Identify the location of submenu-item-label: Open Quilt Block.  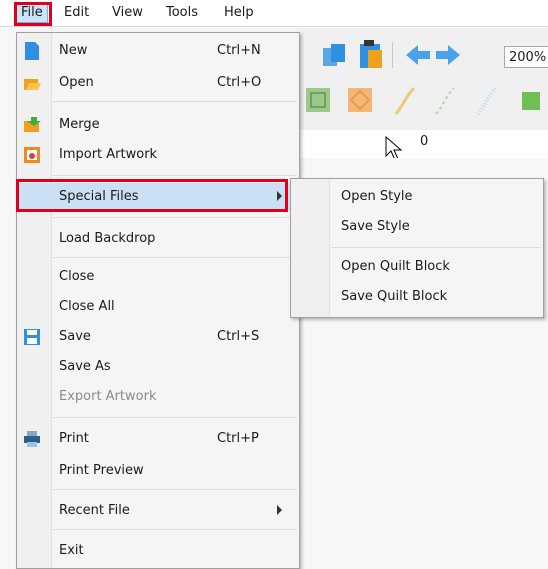
(395, 266).